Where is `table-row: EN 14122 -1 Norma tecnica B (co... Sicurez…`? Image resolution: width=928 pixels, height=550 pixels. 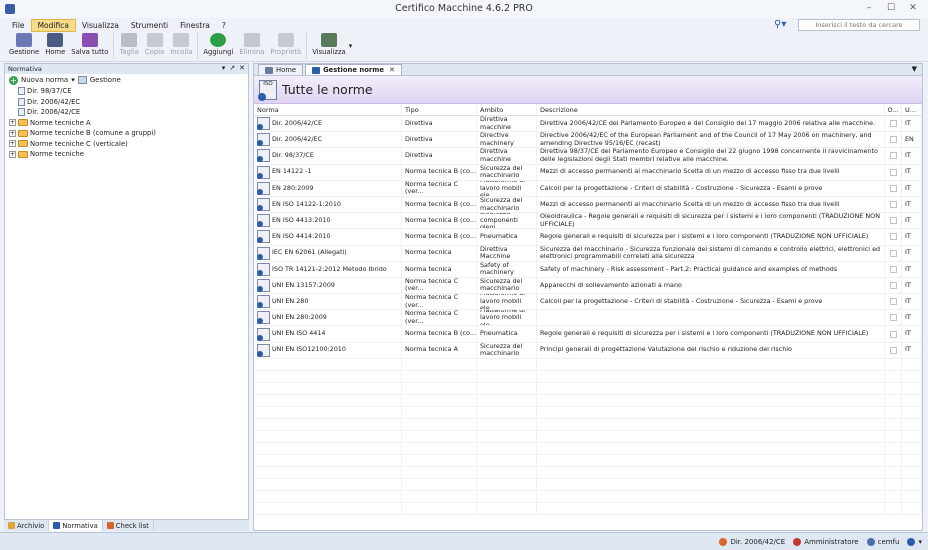
table-row: EN 14122 -1 Norma tecnica B (co... Sicurez… is located at coordinates (588, 172).